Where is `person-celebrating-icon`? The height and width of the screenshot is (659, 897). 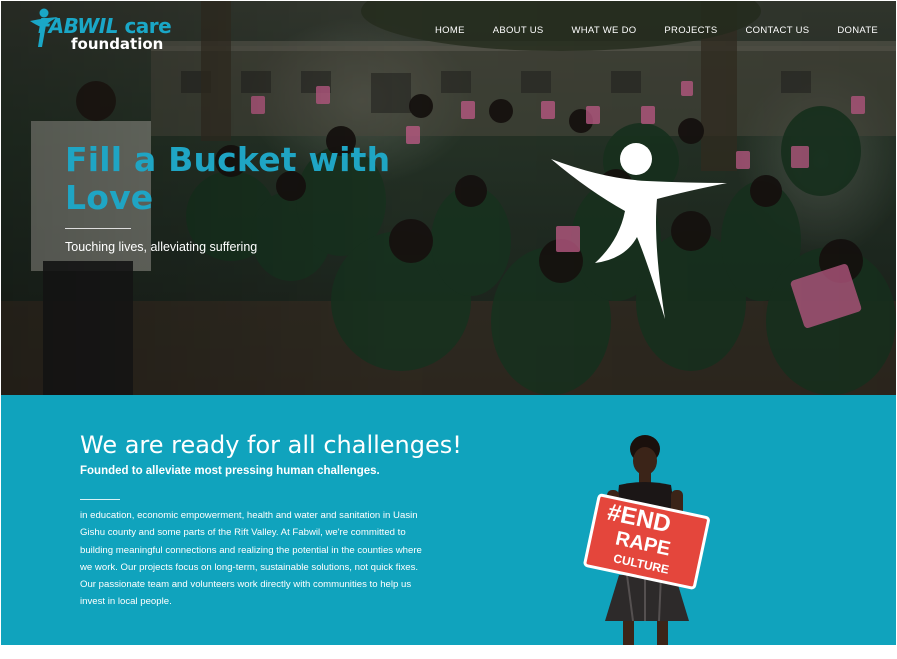
person-celebrating-icon is located at coordinates (639, 231).